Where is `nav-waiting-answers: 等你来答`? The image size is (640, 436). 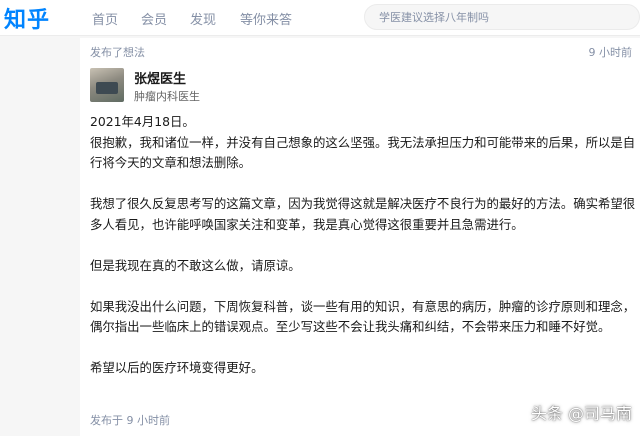 nav-waiting-answers: 等你来答 is located at coordinates (266, 18).